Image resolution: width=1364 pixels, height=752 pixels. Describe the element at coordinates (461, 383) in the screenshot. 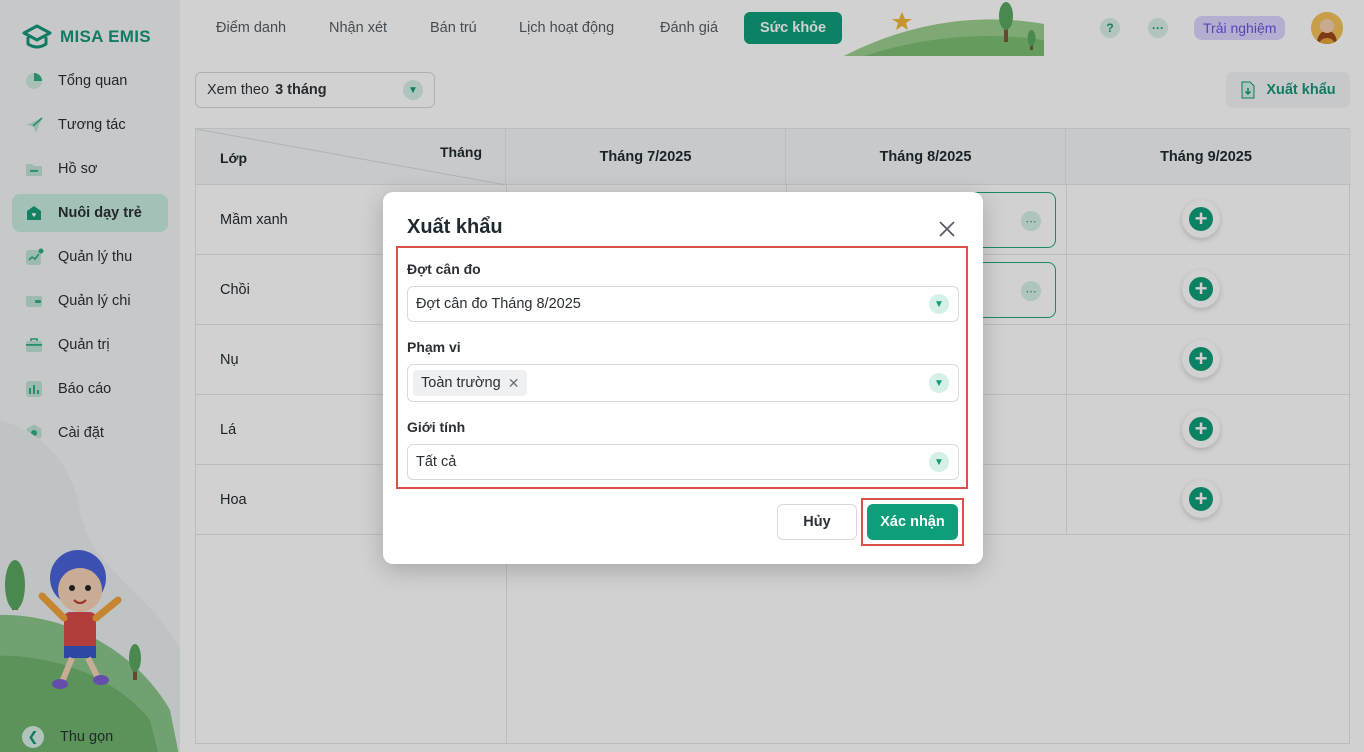

I see `scope-tag-label: Toàn trường` at that location.